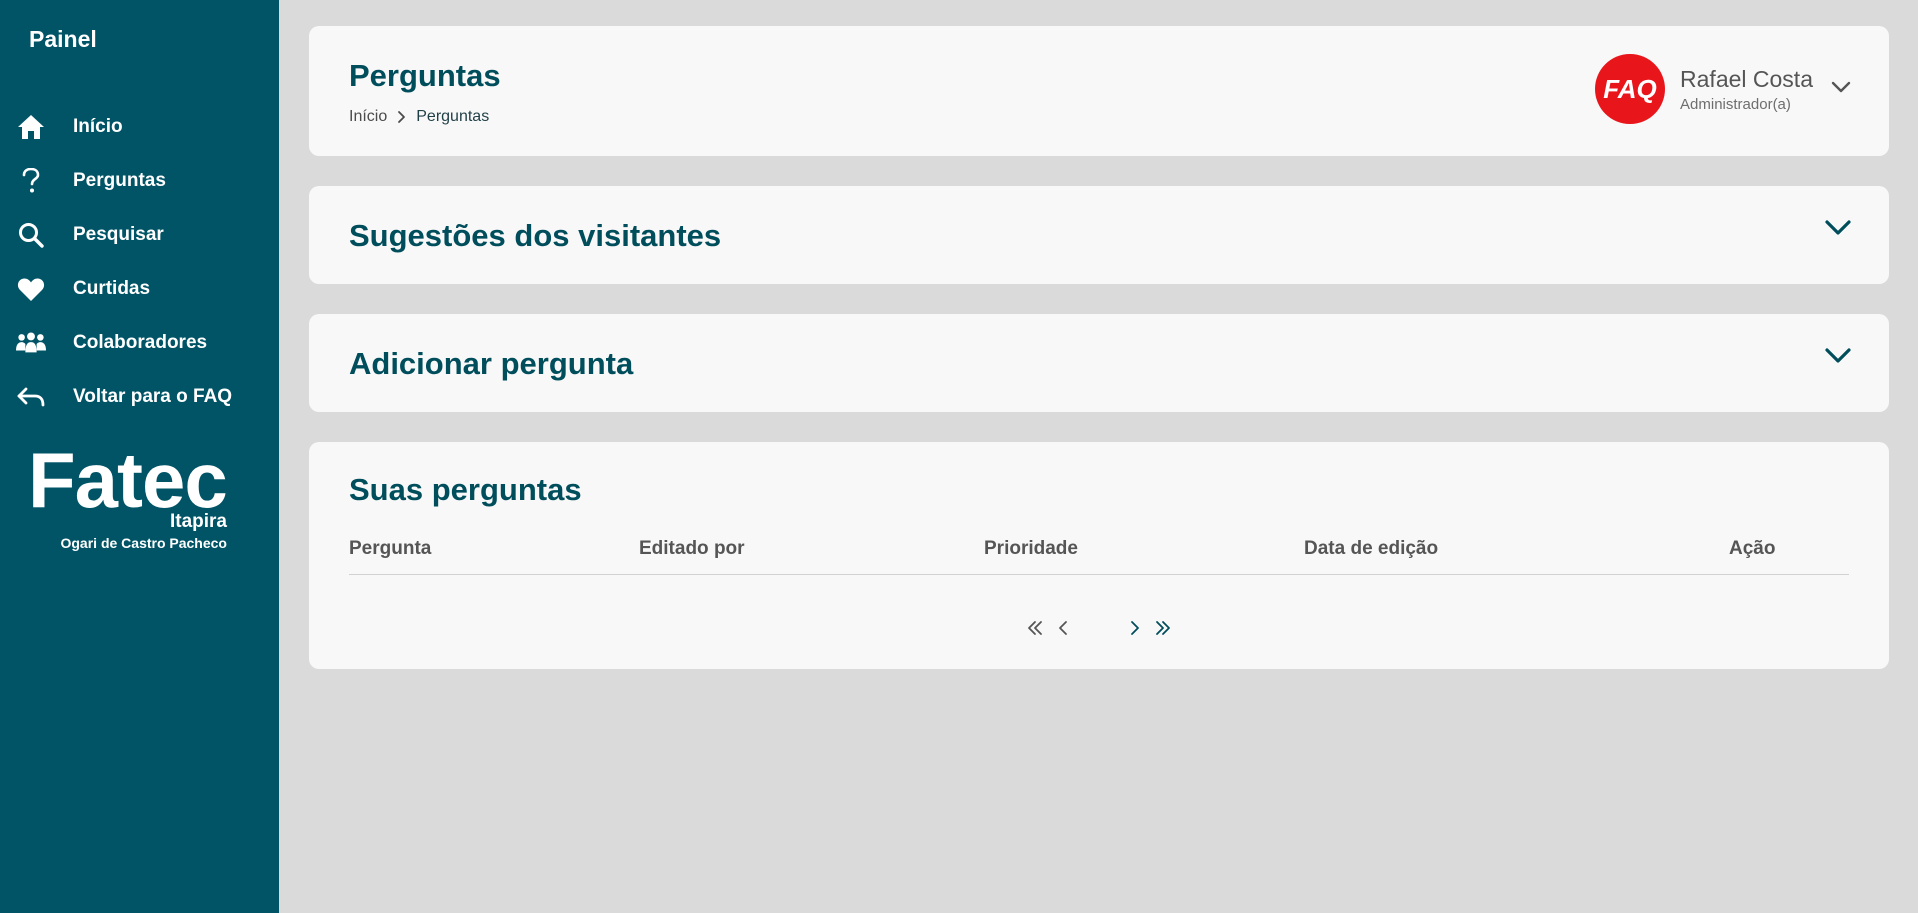 This screenshot has width=1918, height=913. What do you see at coordinates (139, 127) in the screenshot?
I see `sidebar-item-inicio: Início` at bounding box center [139, 127].